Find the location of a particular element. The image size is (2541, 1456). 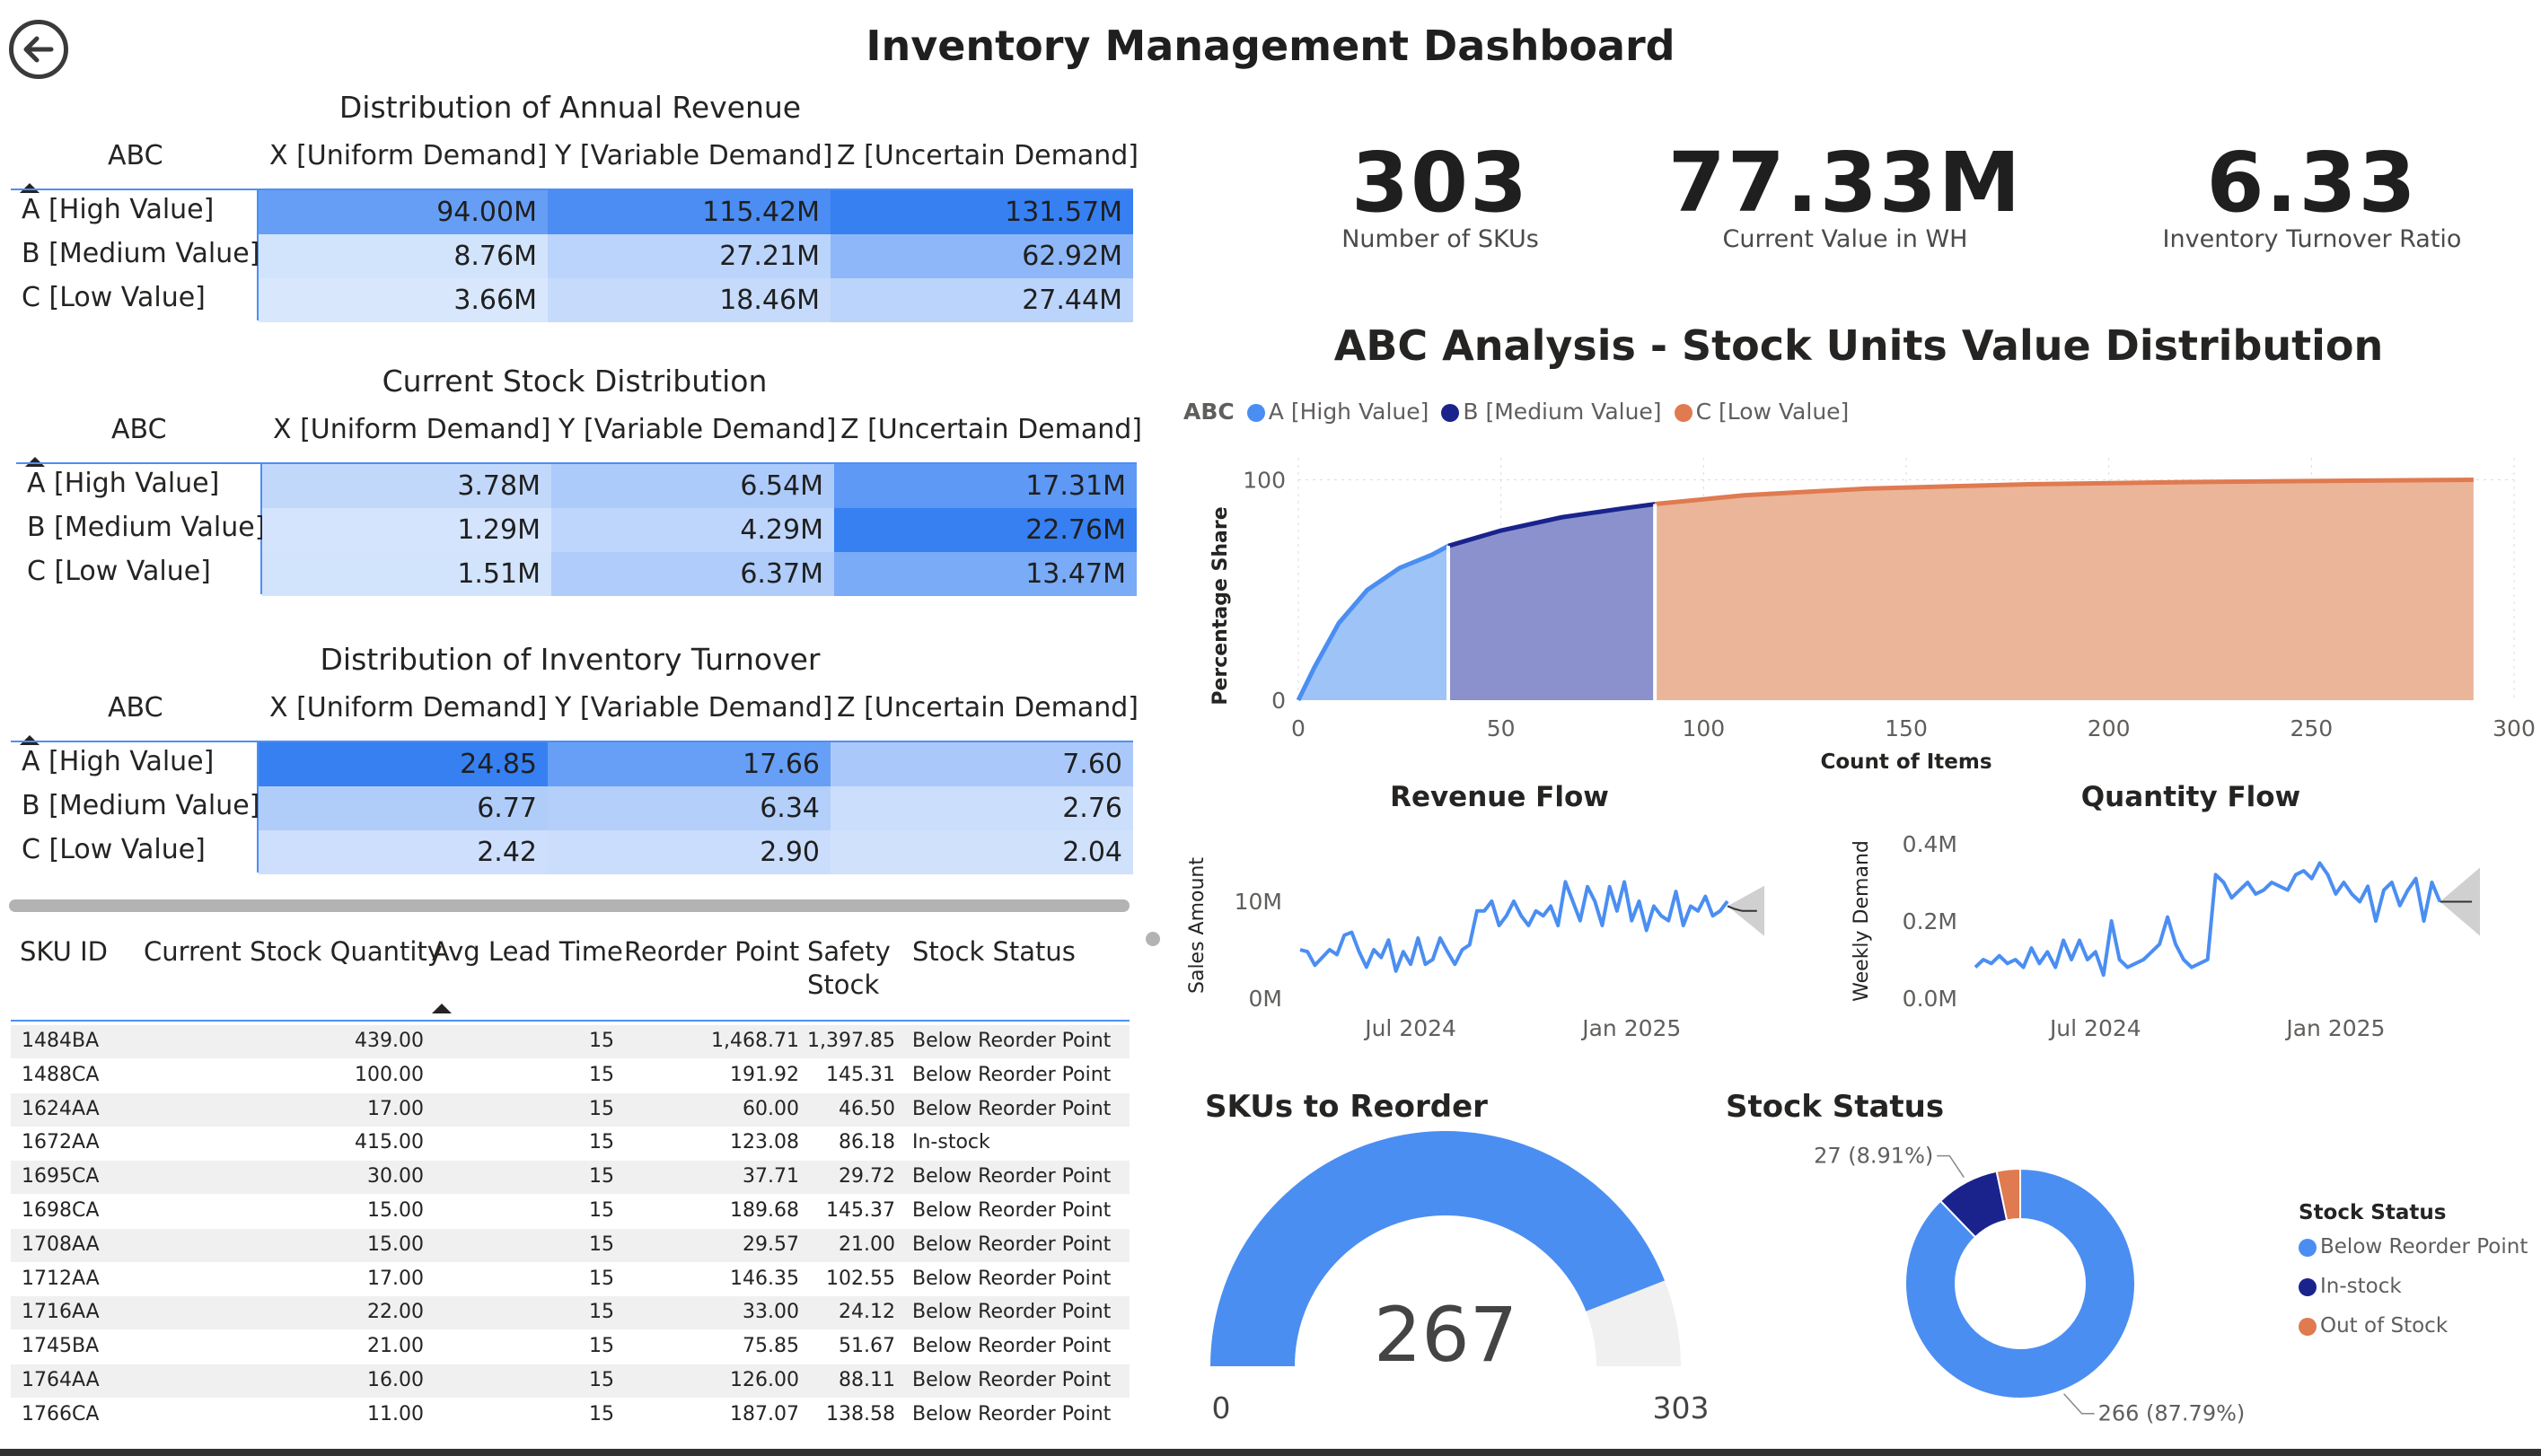

reorder-gauge: 267 0 303 is located at coordinates (1460, 1278).